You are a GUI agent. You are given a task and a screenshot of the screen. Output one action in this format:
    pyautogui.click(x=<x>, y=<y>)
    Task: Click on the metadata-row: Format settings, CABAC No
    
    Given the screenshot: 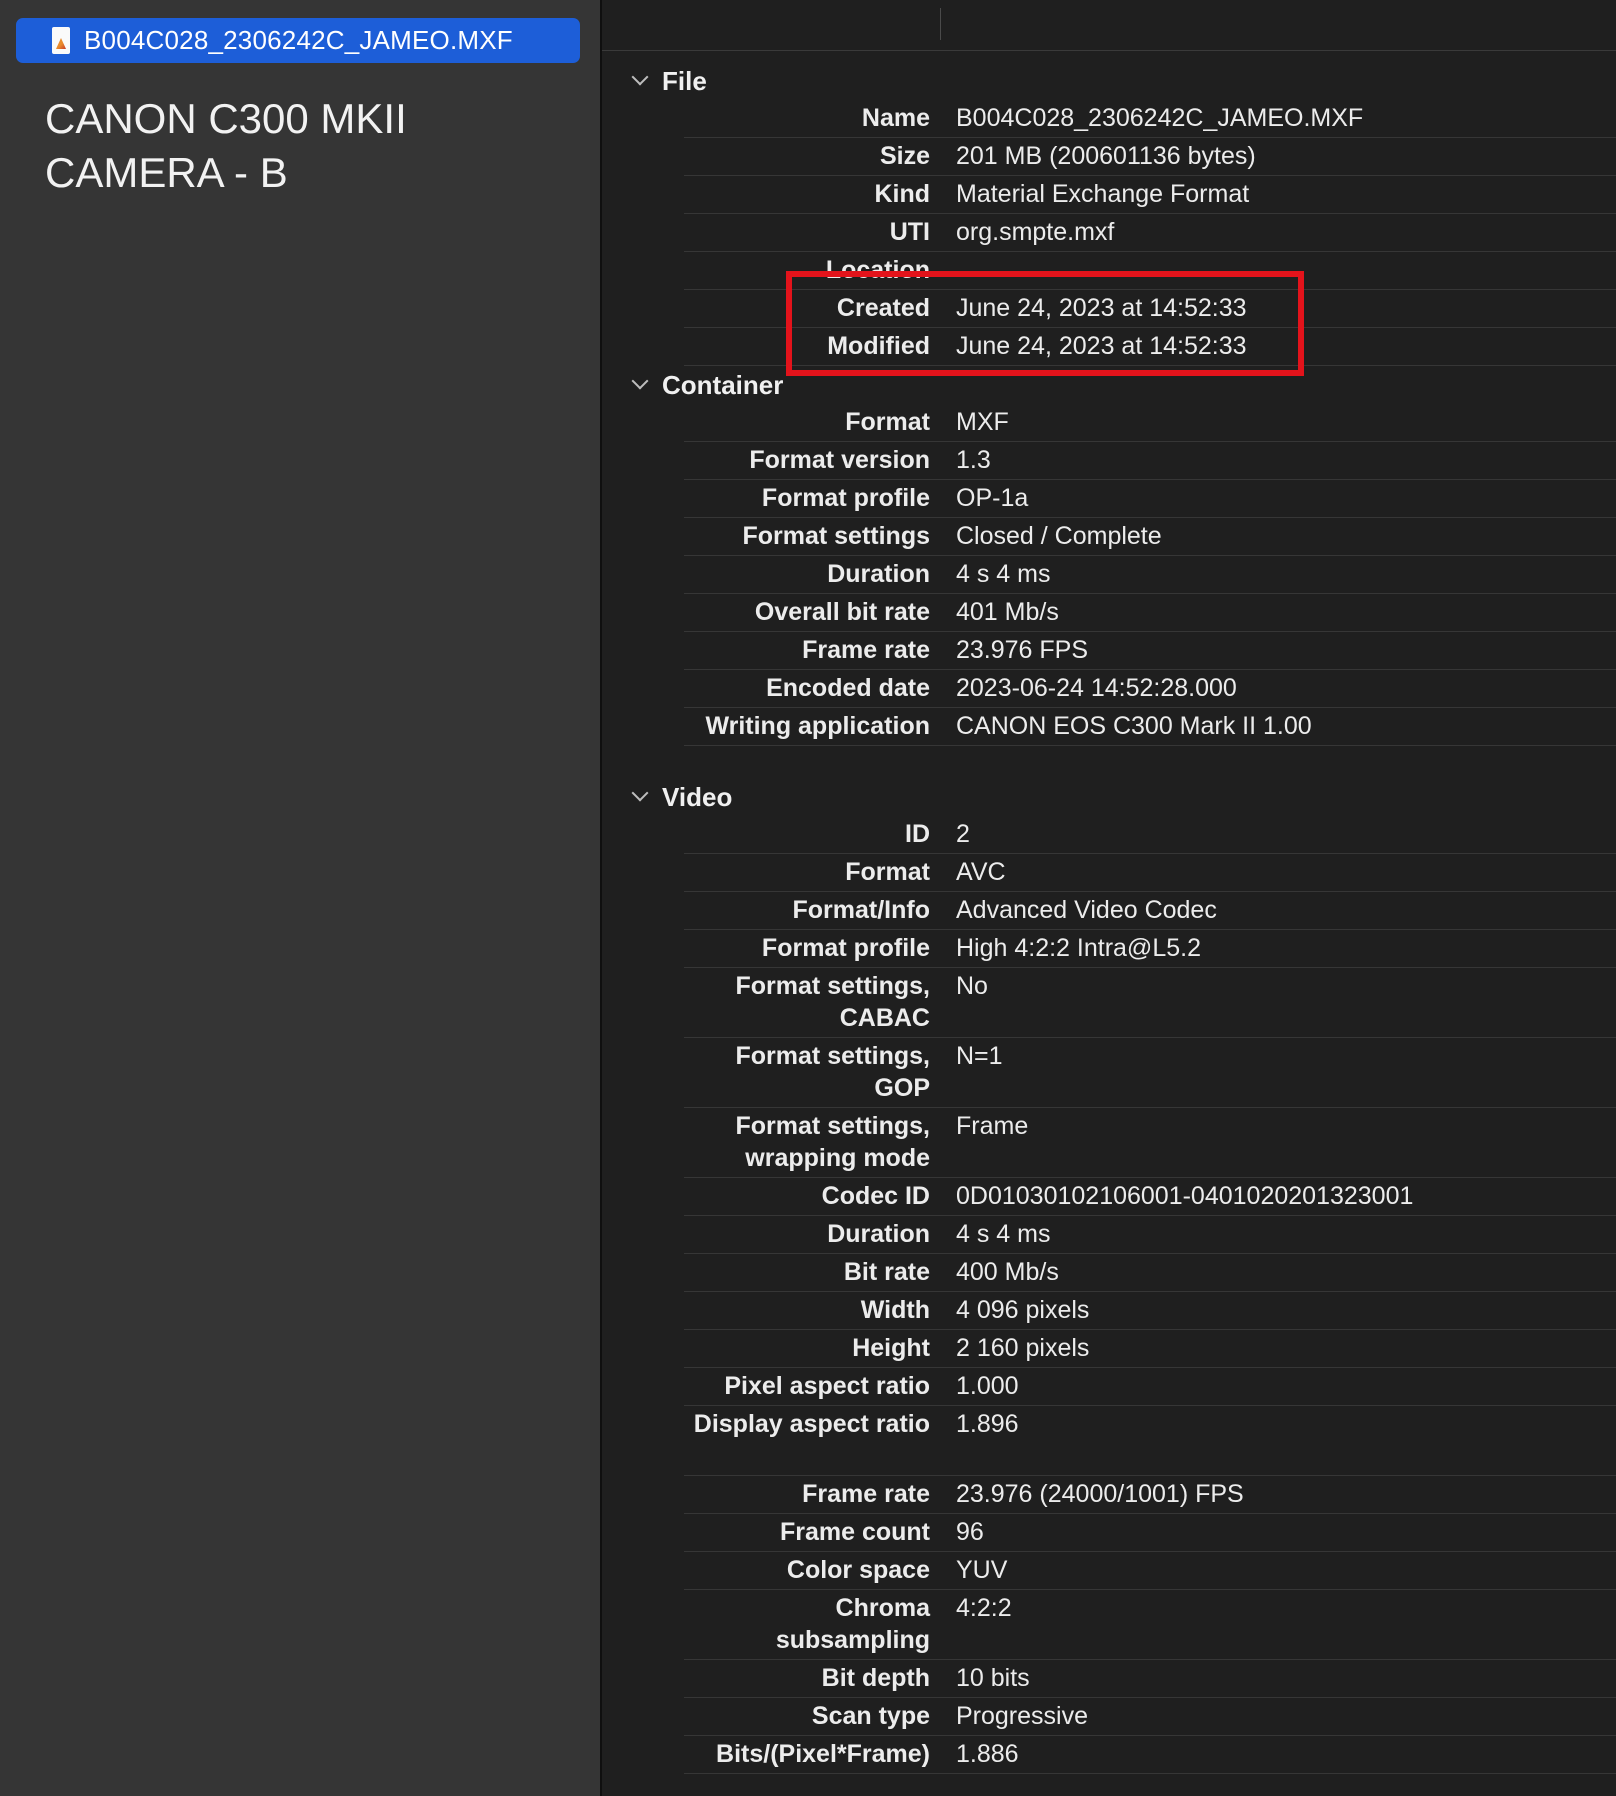 What is the action you would take?
    pyautogui.click(x=1150, y=1003)
    